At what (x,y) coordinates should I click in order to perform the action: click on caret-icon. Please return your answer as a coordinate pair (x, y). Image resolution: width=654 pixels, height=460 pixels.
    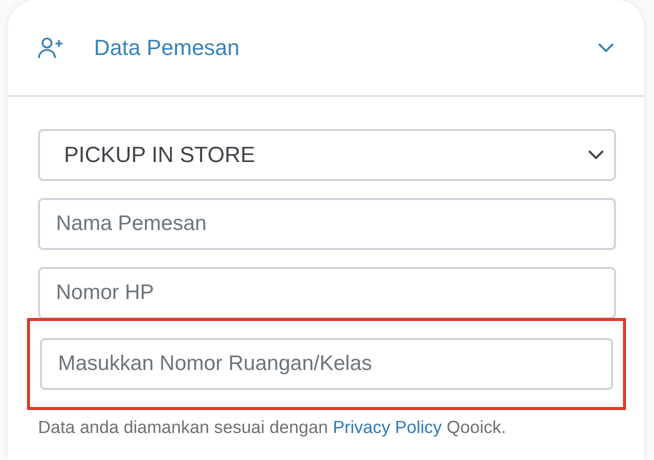
    Looking at the image, I should click on (596, 155).